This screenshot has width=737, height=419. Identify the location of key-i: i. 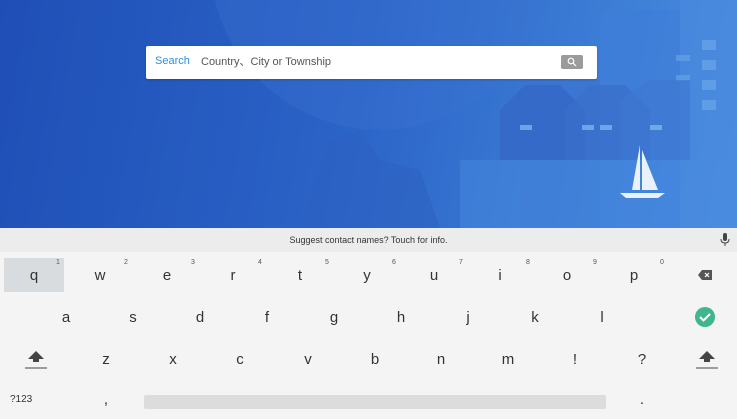
(500, 275).